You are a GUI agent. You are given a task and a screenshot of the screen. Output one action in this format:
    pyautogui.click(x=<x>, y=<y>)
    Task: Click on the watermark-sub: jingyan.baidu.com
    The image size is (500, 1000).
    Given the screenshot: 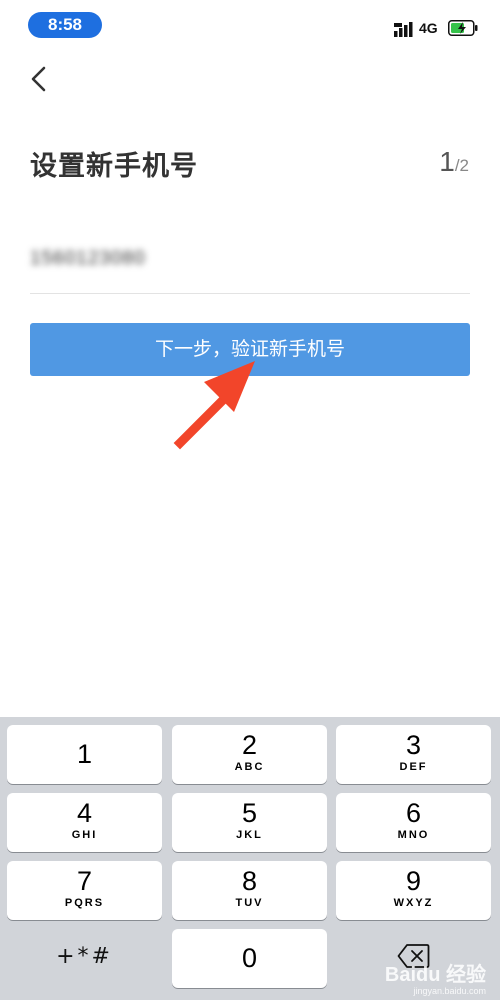 What is the action you would take?
    pyautogui.click(x=449, y=991)
    